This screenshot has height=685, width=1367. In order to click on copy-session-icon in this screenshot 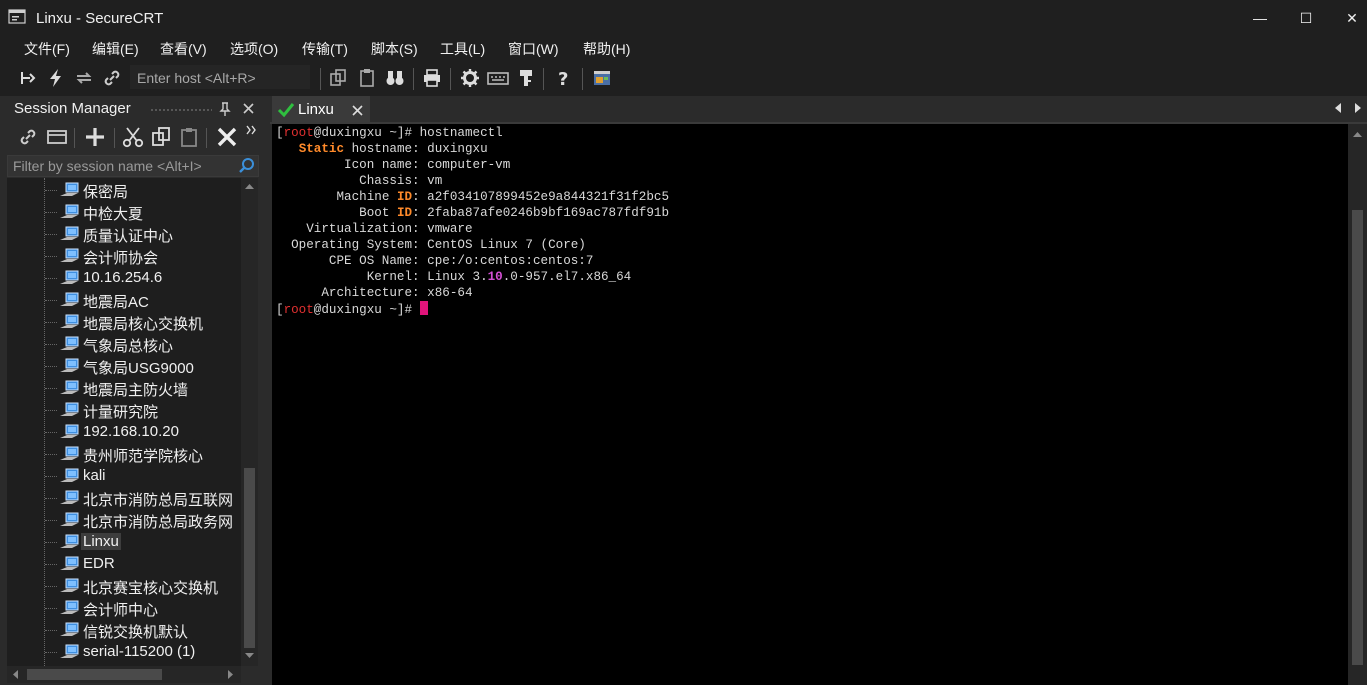, I will do `click(161, 137)`.